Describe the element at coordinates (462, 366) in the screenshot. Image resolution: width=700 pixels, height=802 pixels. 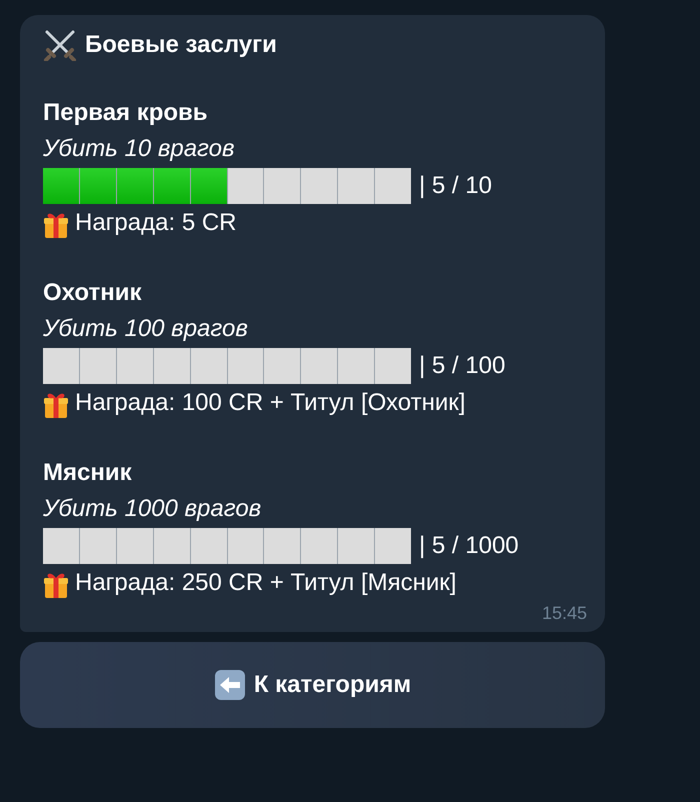
I see `progress-count: | 5 / 100` at that location.